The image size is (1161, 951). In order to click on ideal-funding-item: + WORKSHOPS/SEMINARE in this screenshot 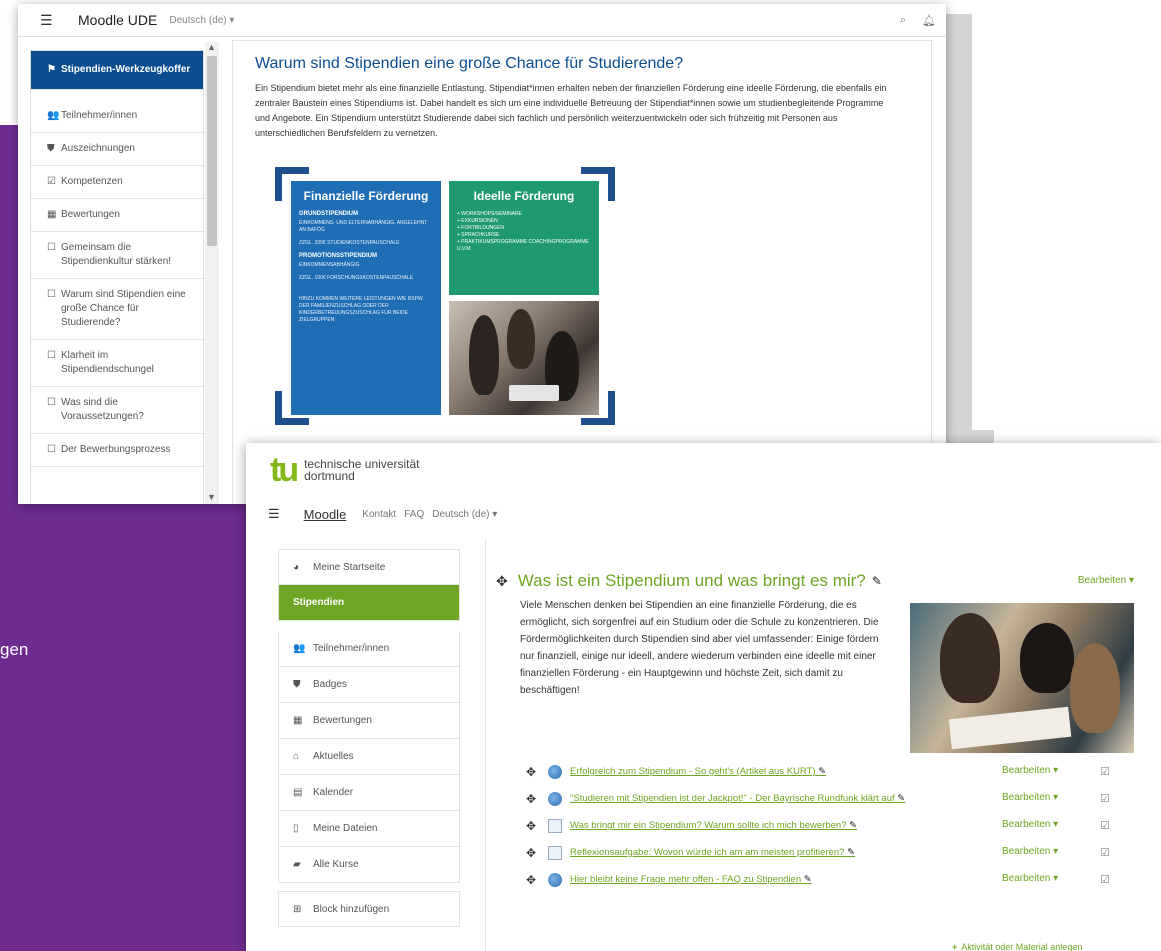, I will do `click(489, 214)`.